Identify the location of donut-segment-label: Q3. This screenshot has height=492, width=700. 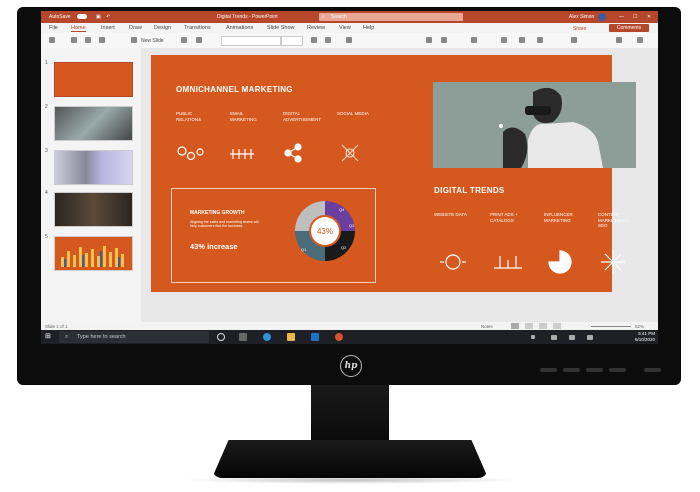
(352, 225).